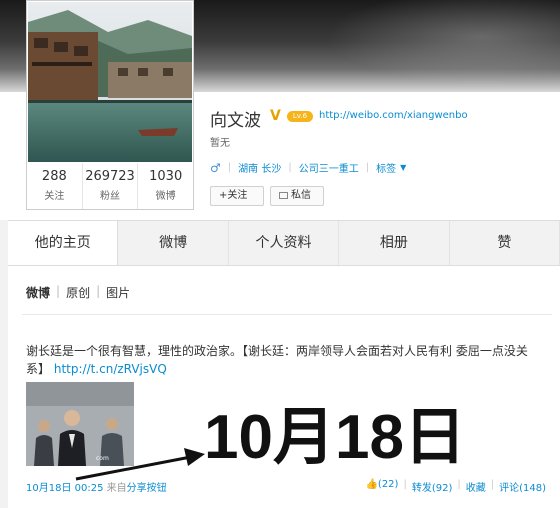 The image size is (560, 508). Describe the element at coordinates (329, 167) in the screenshot. I see `company-link: 公司三一重工` at that location.